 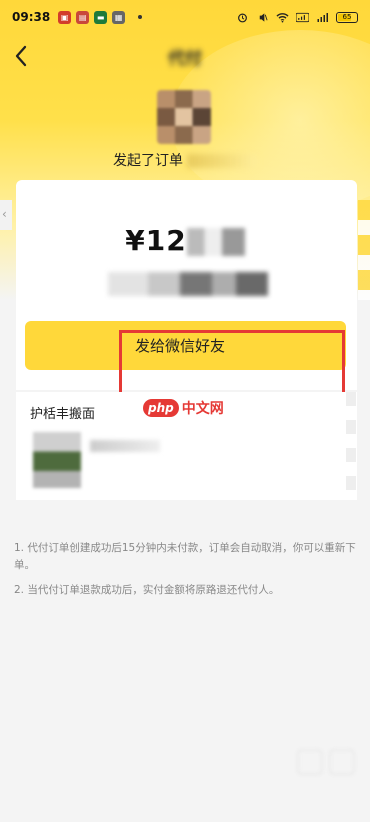 What do you see at coordinates (222, 161) in the screenshot?
I see `redacted-text` at bounding box center [222, 161].